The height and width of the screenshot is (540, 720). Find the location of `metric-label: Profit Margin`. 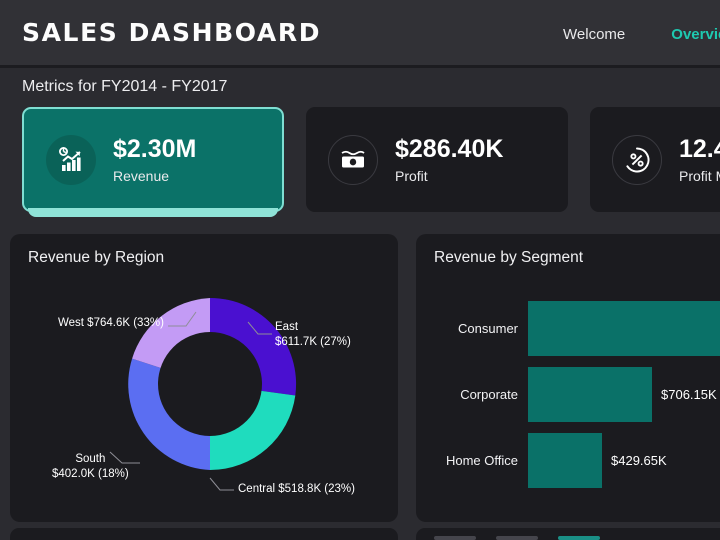

metric-label: Profit Margin is located at coordinates (699, 175).